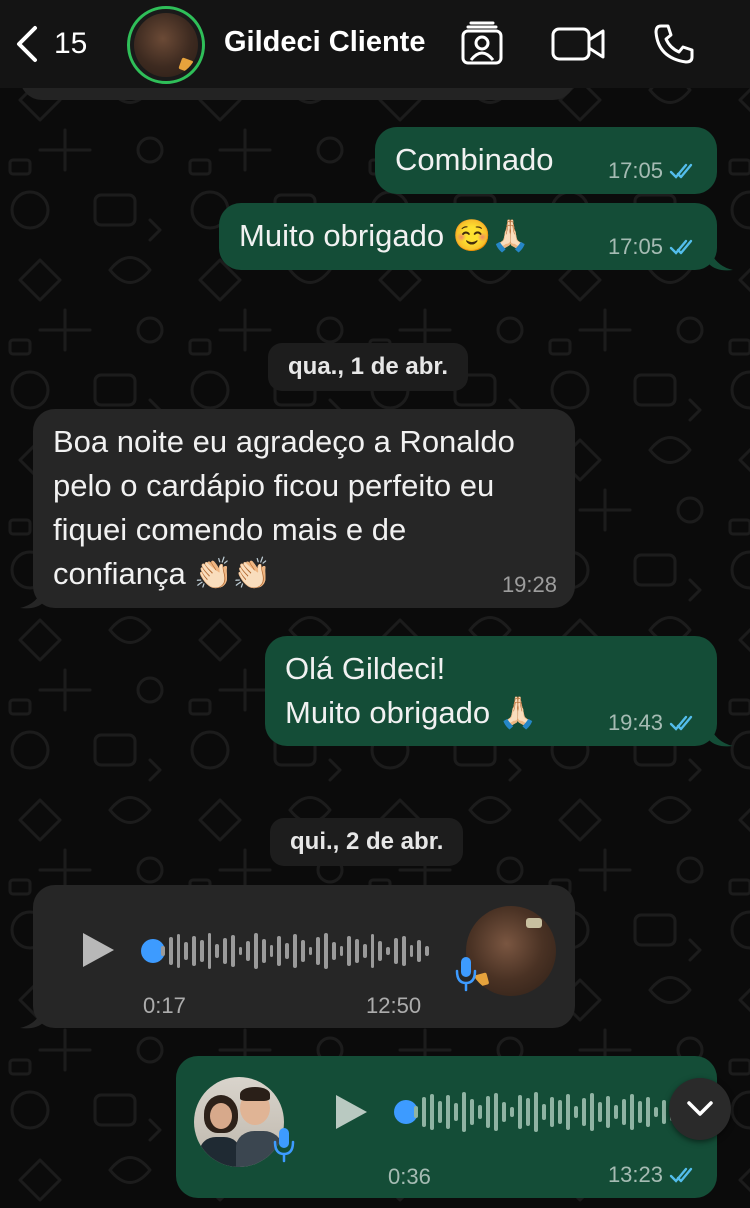 The width and height of the screenshot is (750, 1208). What do you see at coordinates (474, 159) in the screenshot?
I see `message-text: Combinado` at bounding box center [474, 159].